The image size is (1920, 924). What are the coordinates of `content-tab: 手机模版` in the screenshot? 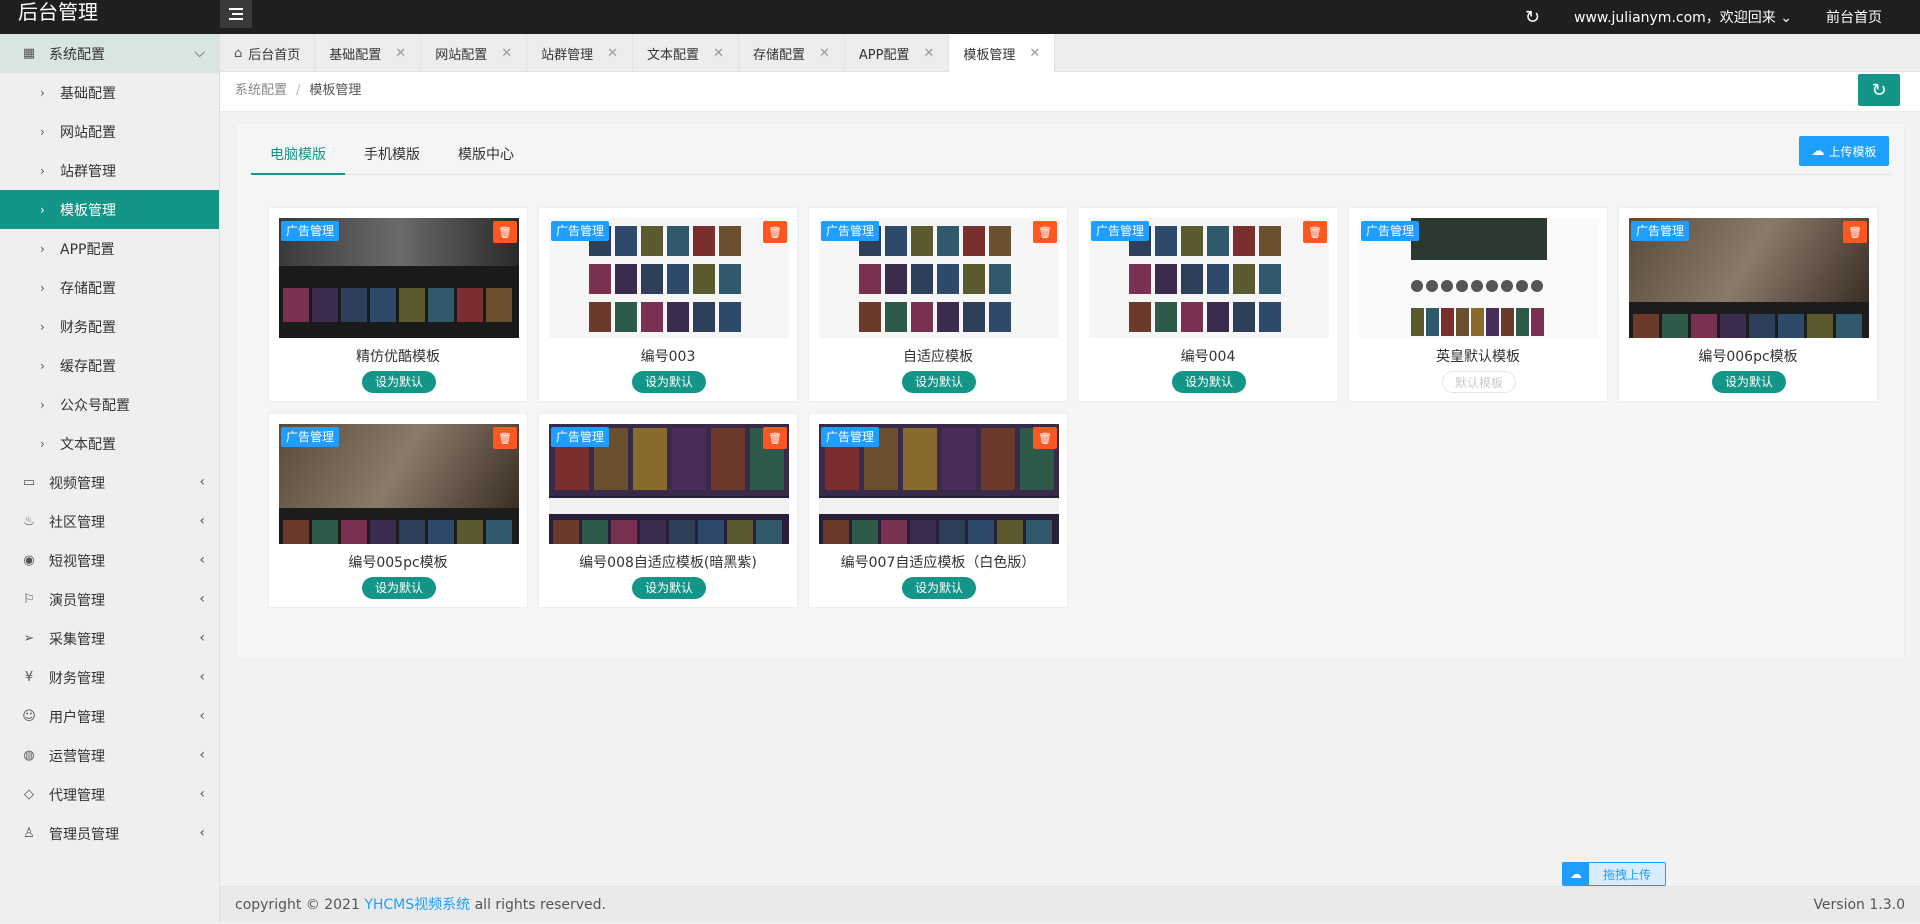 It's located at (392, 155).